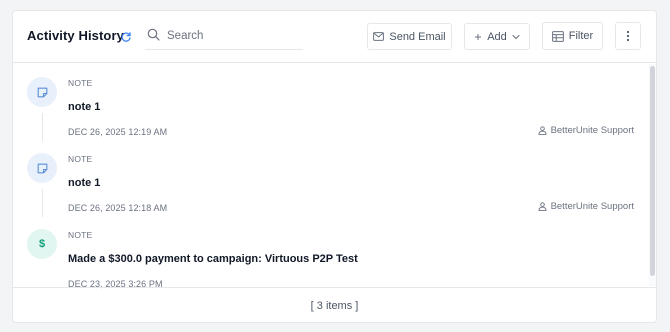 The image size is (670, 332). Describe the element at coordinates (557, 36) in the screenshot. I see `table-icon` at that location.